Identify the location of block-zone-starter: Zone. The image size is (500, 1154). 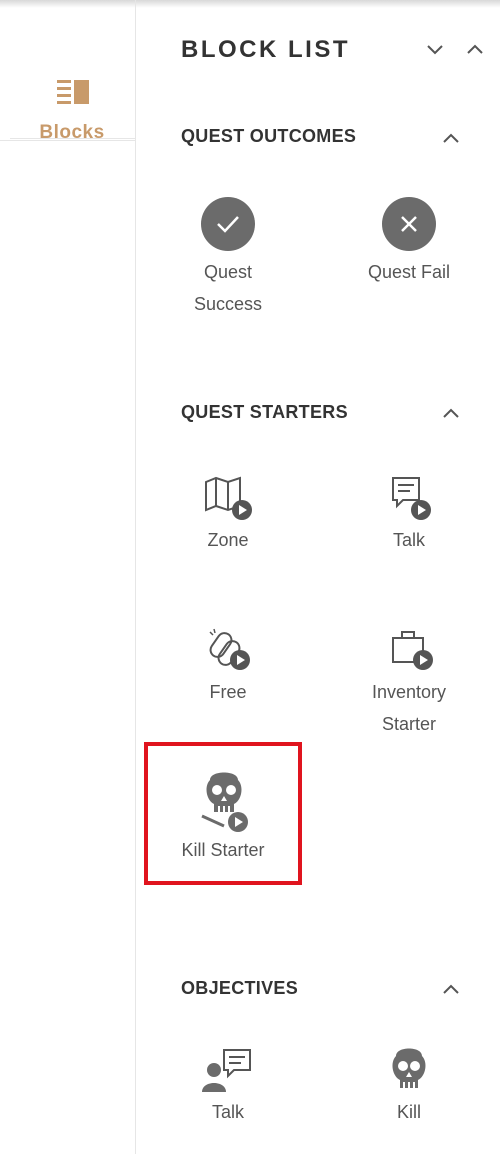
(228, 515).